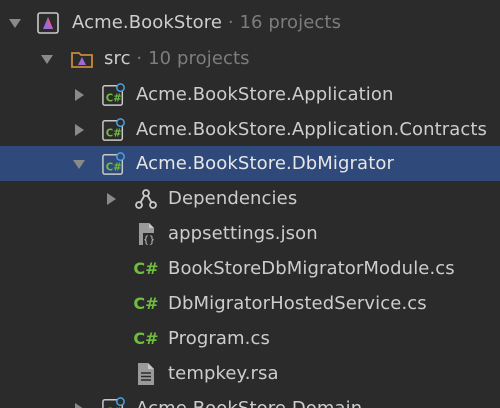 This screenshot has width=500, height=408. Describe the element at coordinates (284, 22) in the screenshot. I see `solution-project-count: · 16 projects` at that location.